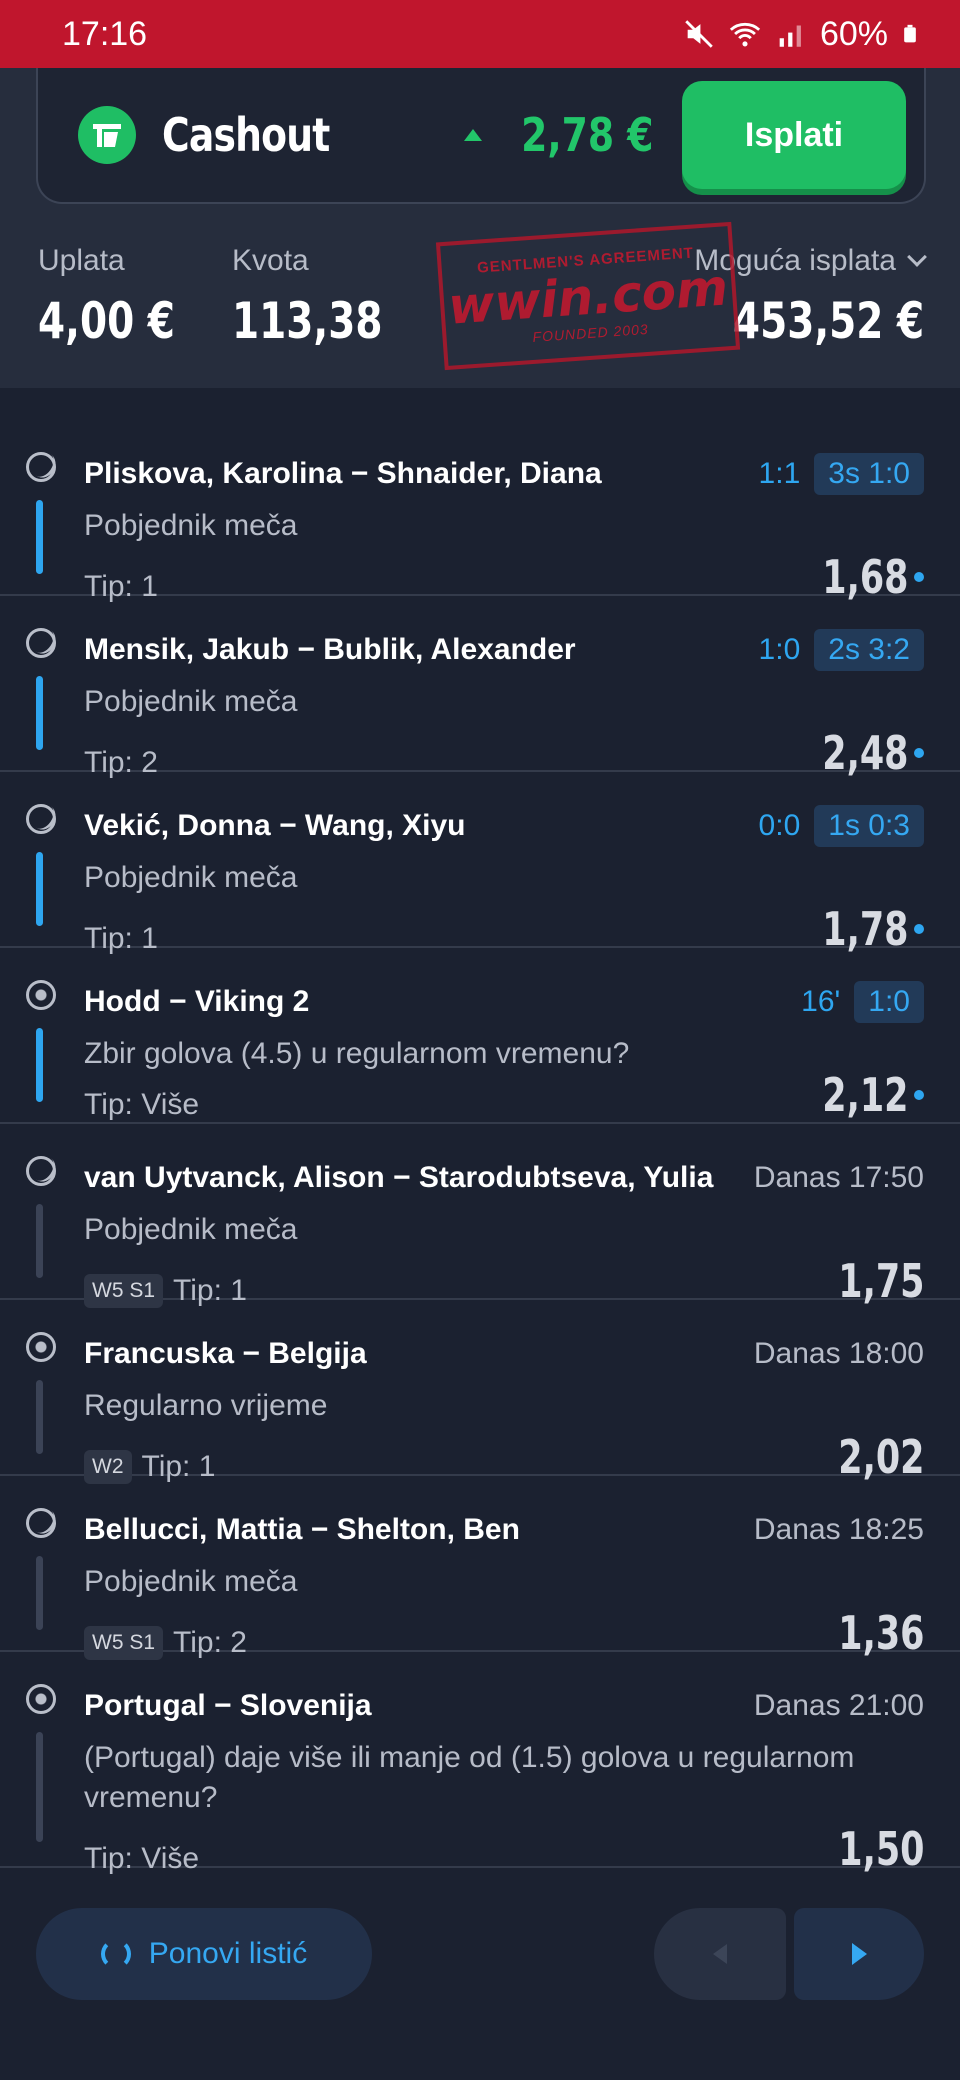 The image size is (960, 2080). I want to click on payout-value: 453,52 €, so click(828, 321).